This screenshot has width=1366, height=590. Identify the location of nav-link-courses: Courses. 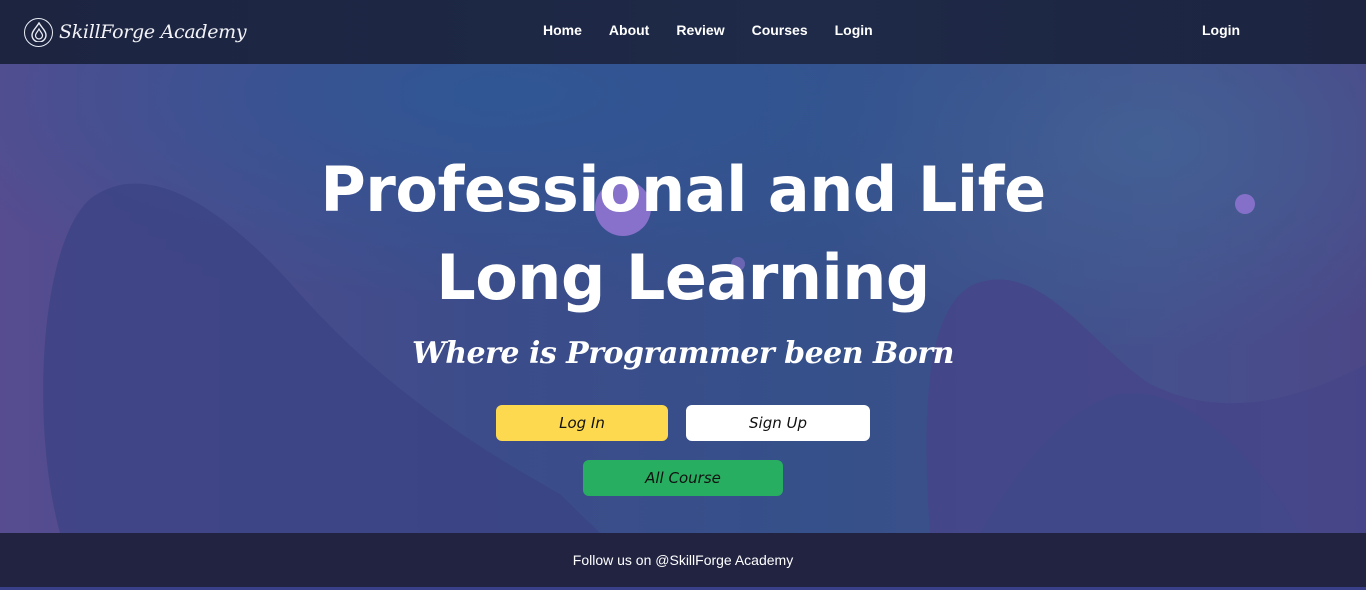
(780, 30).